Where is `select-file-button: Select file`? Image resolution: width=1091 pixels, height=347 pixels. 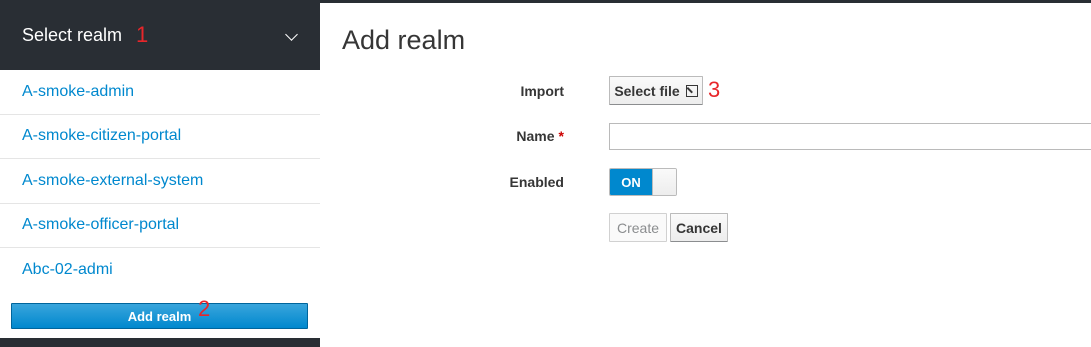 select-file-button: Select file is located at coordinates (656, 90).